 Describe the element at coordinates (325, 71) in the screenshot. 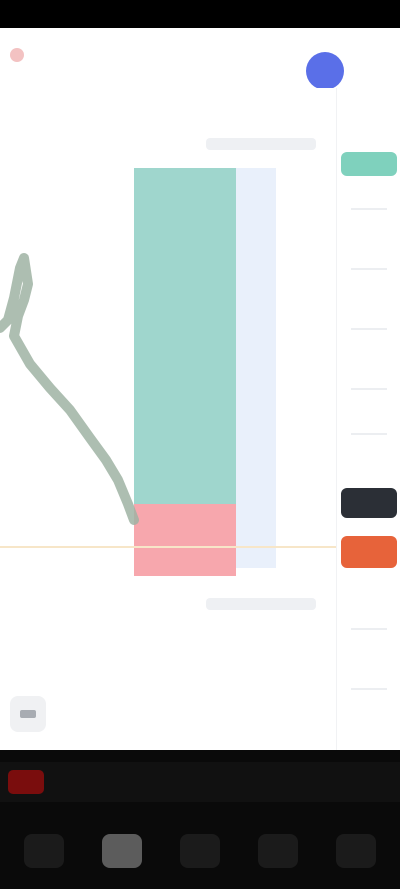

I see `avatar` at that location.